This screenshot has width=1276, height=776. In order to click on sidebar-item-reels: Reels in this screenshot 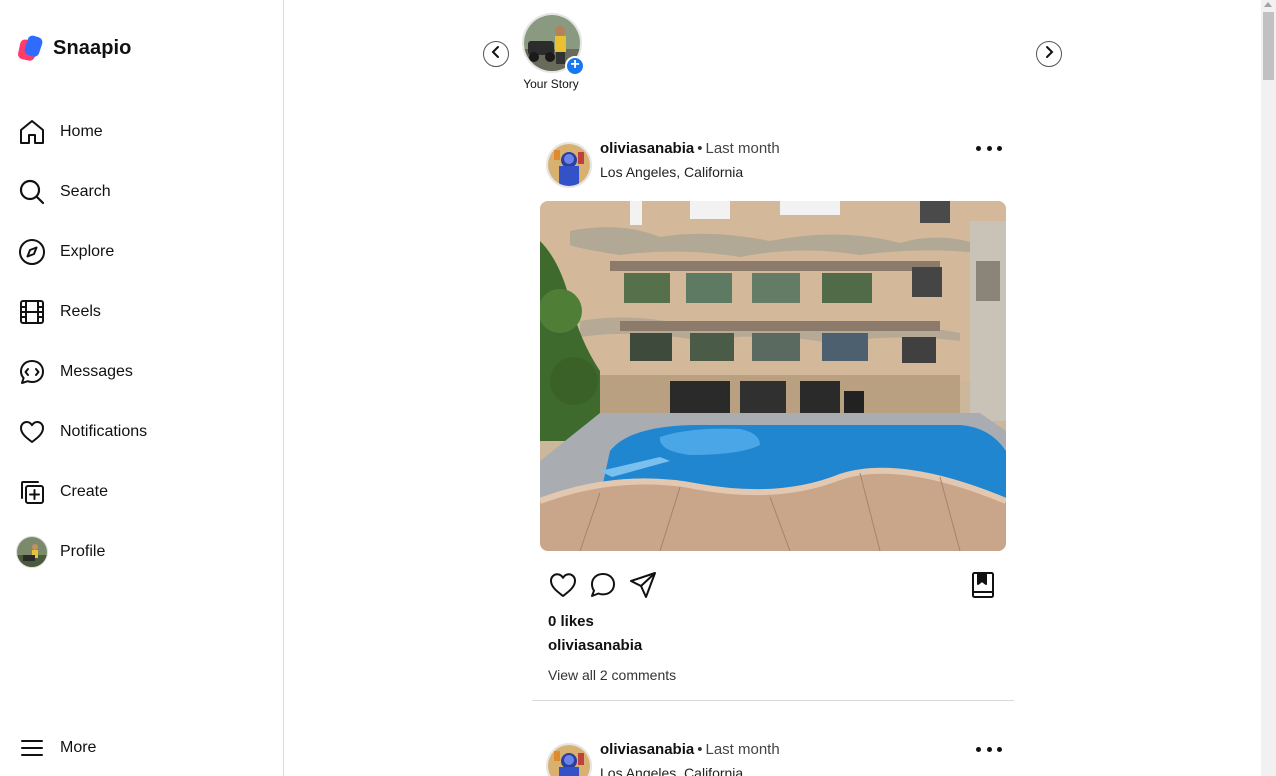, I will do `click(139, 312)`.